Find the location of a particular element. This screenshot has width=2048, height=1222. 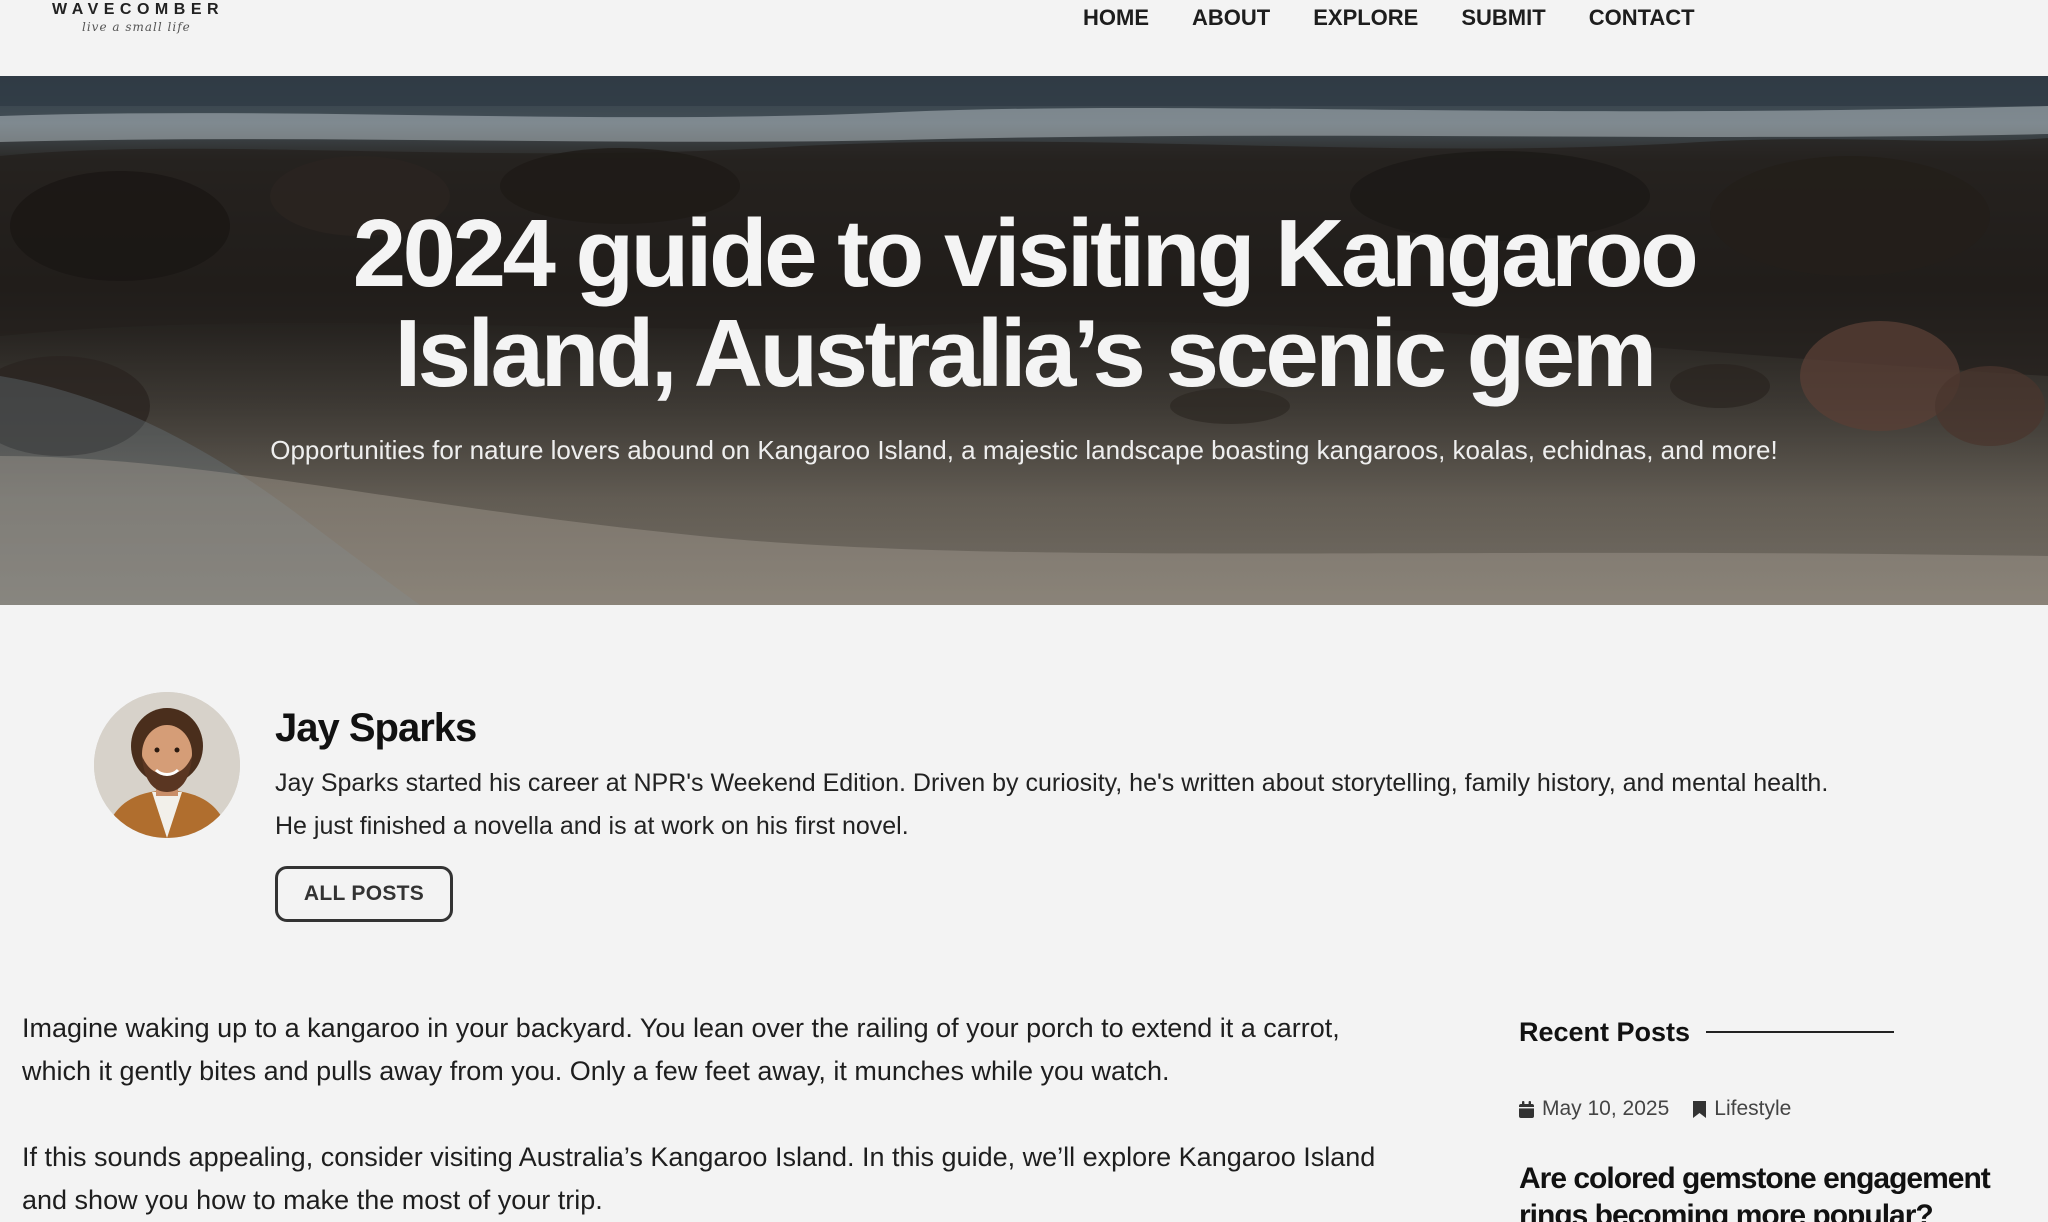

post-category: Lifestyle is located at coordinates (1742, 1109).